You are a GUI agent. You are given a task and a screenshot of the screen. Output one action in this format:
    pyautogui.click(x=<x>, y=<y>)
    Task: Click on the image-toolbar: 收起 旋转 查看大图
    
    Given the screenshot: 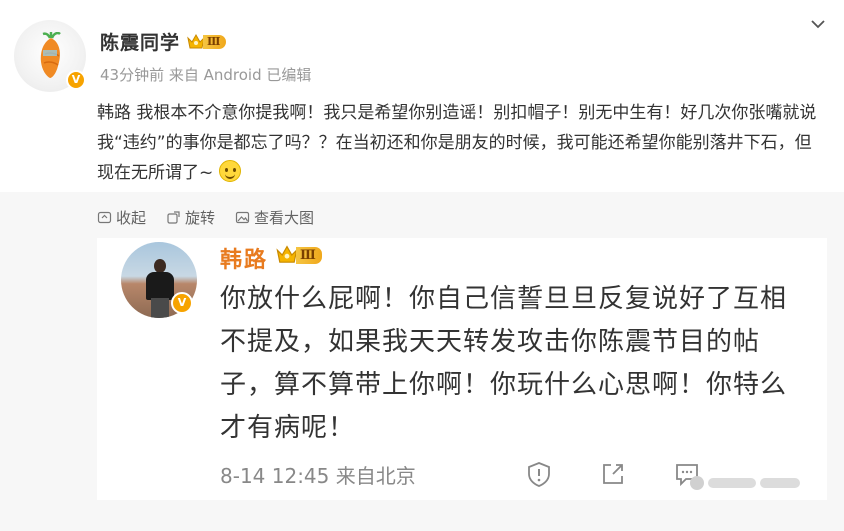 What is the action you would take?
    pyautogui.click(x=205, y=217)
    